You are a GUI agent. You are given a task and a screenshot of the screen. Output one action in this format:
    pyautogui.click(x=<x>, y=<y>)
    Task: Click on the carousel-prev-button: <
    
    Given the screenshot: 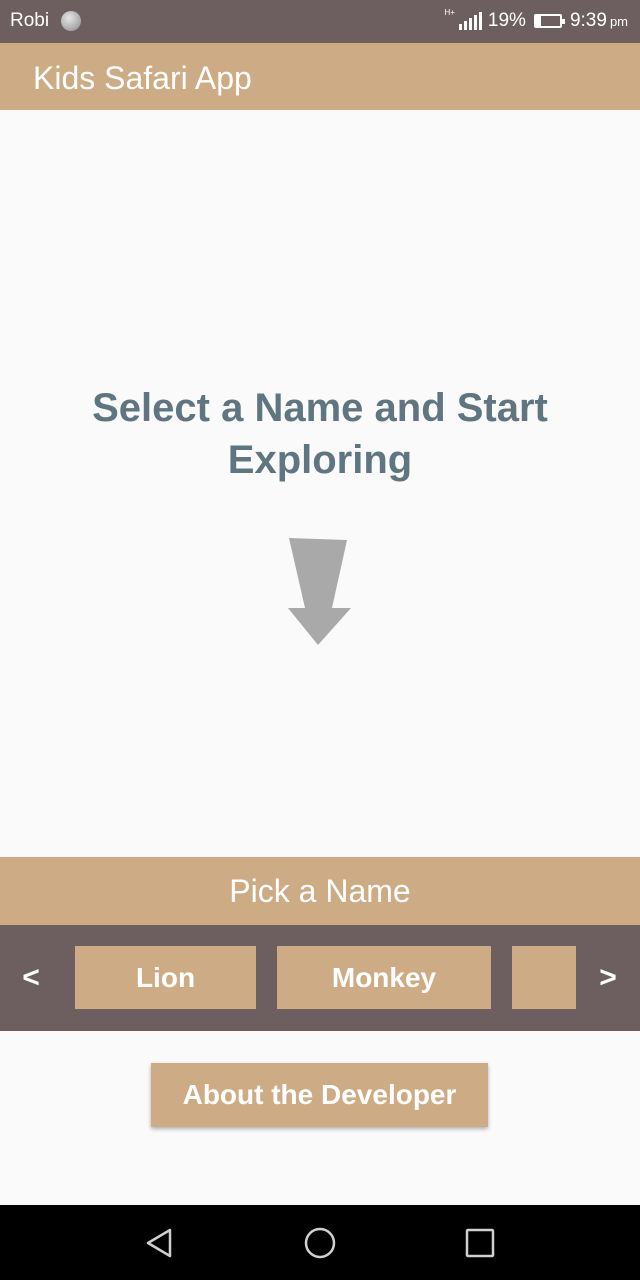 What is the action you would take?
    pyautogui.click(x=31, y=978)
    